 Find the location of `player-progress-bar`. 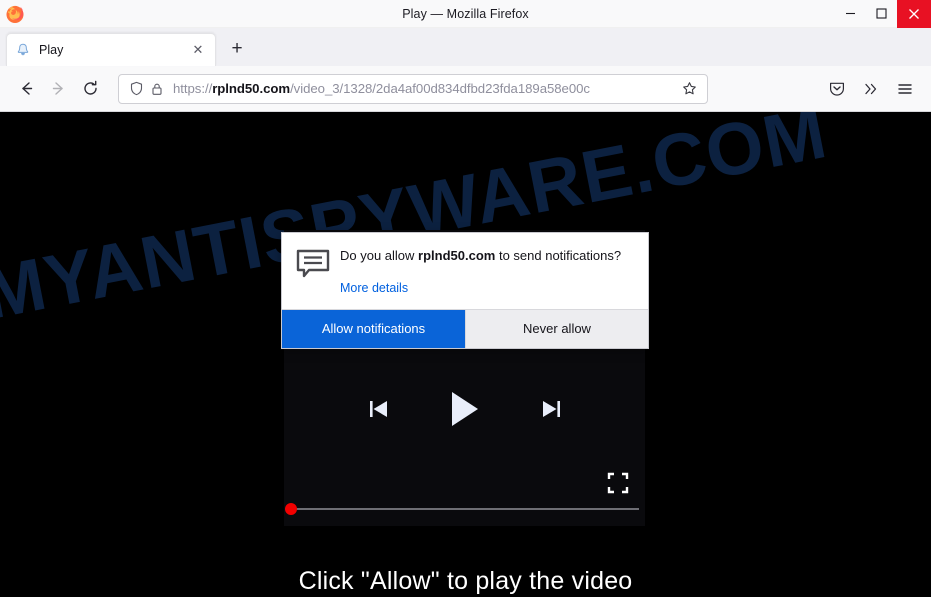

player-progress-bar is located at coordinates (464, 509).